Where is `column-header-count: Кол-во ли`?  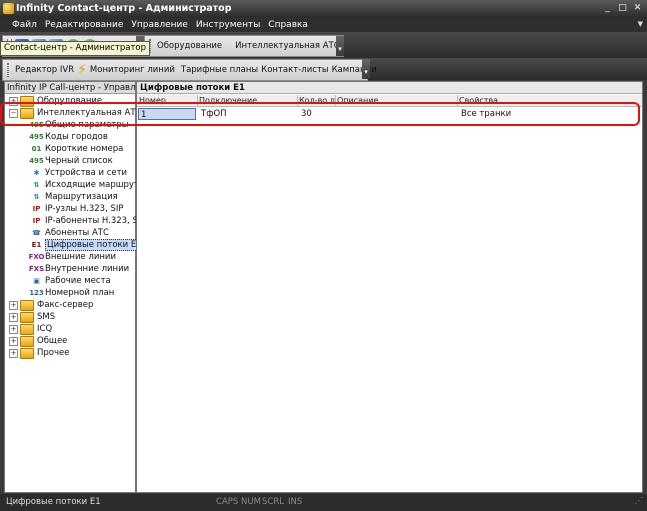
column-header-count: Кол-во ли is located at coordinates (316, 100).